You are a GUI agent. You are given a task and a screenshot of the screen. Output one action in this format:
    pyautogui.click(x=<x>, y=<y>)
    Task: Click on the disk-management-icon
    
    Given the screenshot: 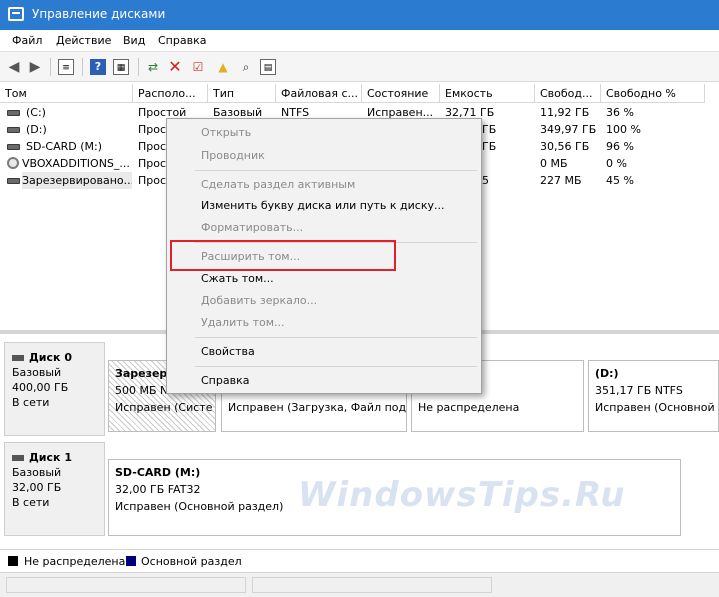 What is the action you would take?
    pyautogui.click(x=16, y=14)
    